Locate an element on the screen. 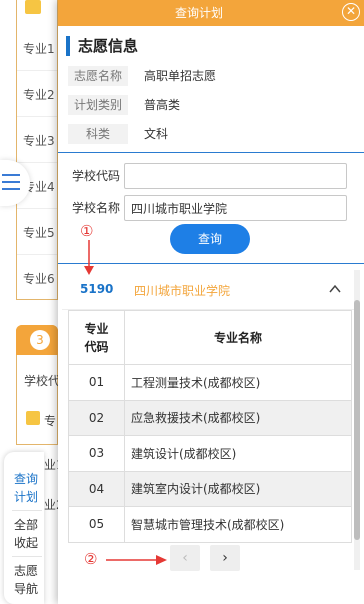 Image resolution: width=364 pixels, height=604 pixels. annotation-marker-1: ① is located at coordinates (87, 231).